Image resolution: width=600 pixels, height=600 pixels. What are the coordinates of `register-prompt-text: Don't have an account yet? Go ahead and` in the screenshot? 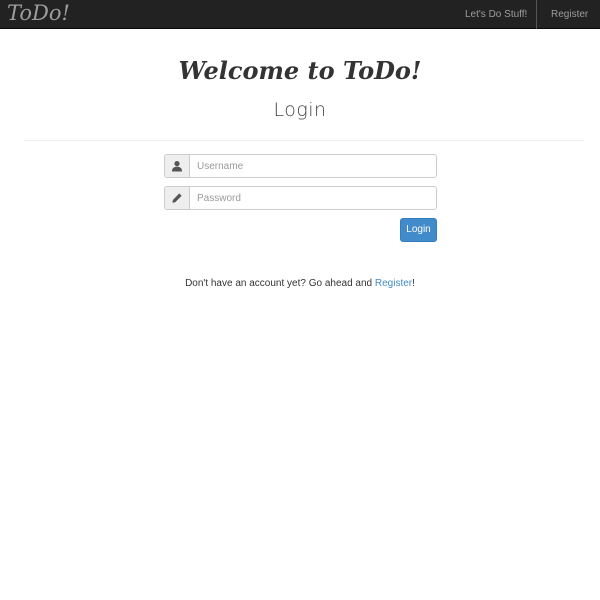 It's located at (280, 283).